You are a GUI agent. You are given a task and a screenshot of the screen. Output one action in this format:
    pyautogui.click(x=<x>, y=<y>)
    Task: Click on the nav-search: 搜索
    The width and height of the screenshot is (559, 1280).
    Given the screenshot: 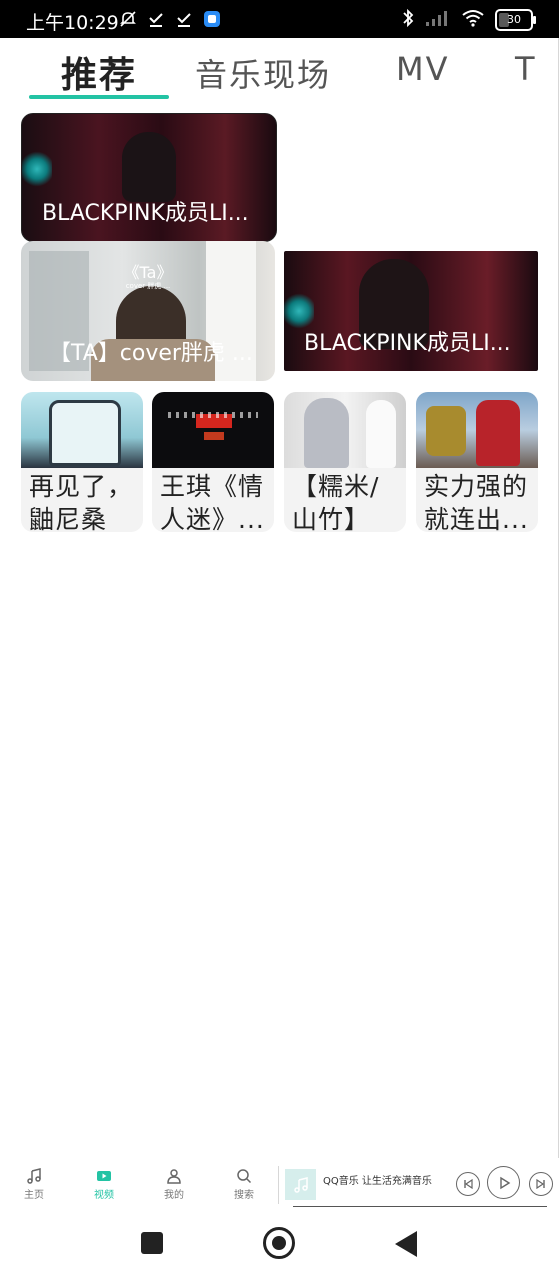 What is the action you would take?
    pyautogui.click(x=244, y=1184)
    